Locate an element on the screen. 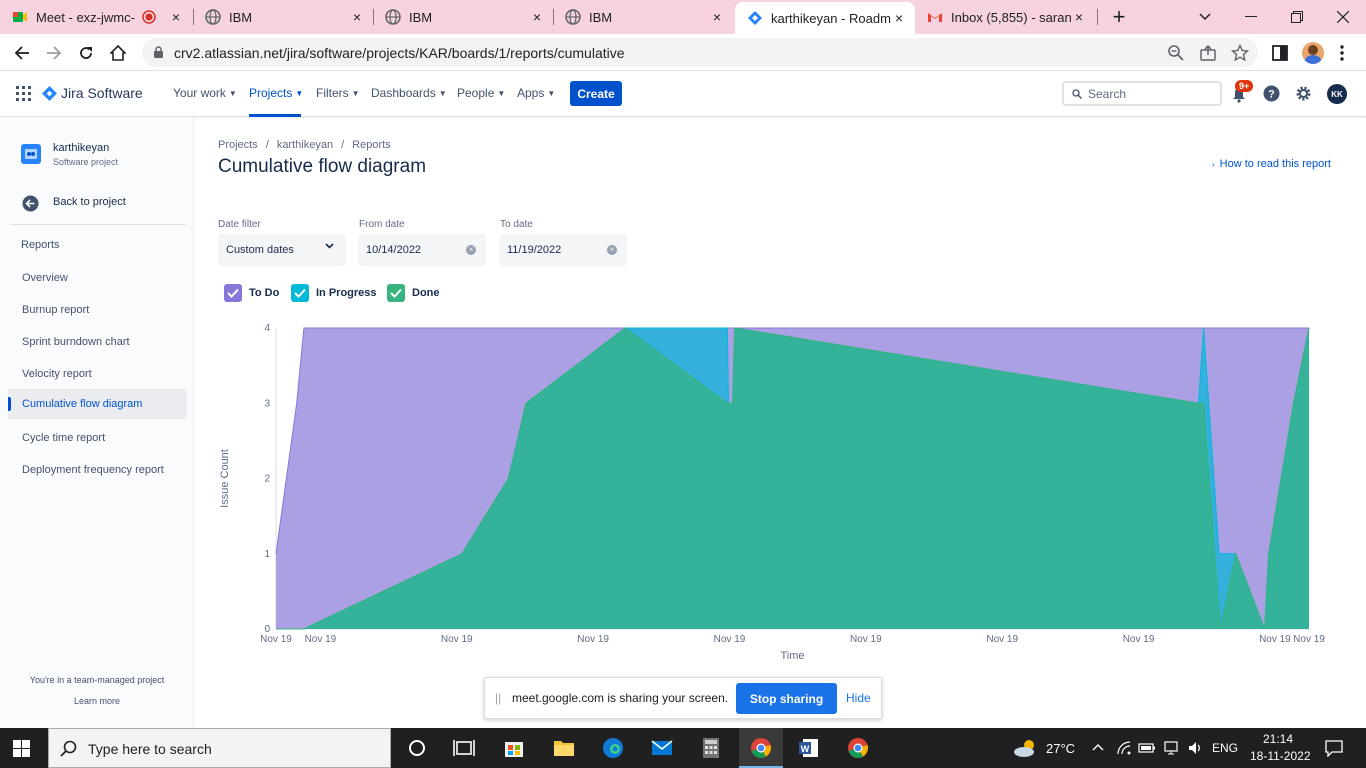  search-icon is located at coordinates (68, 748).